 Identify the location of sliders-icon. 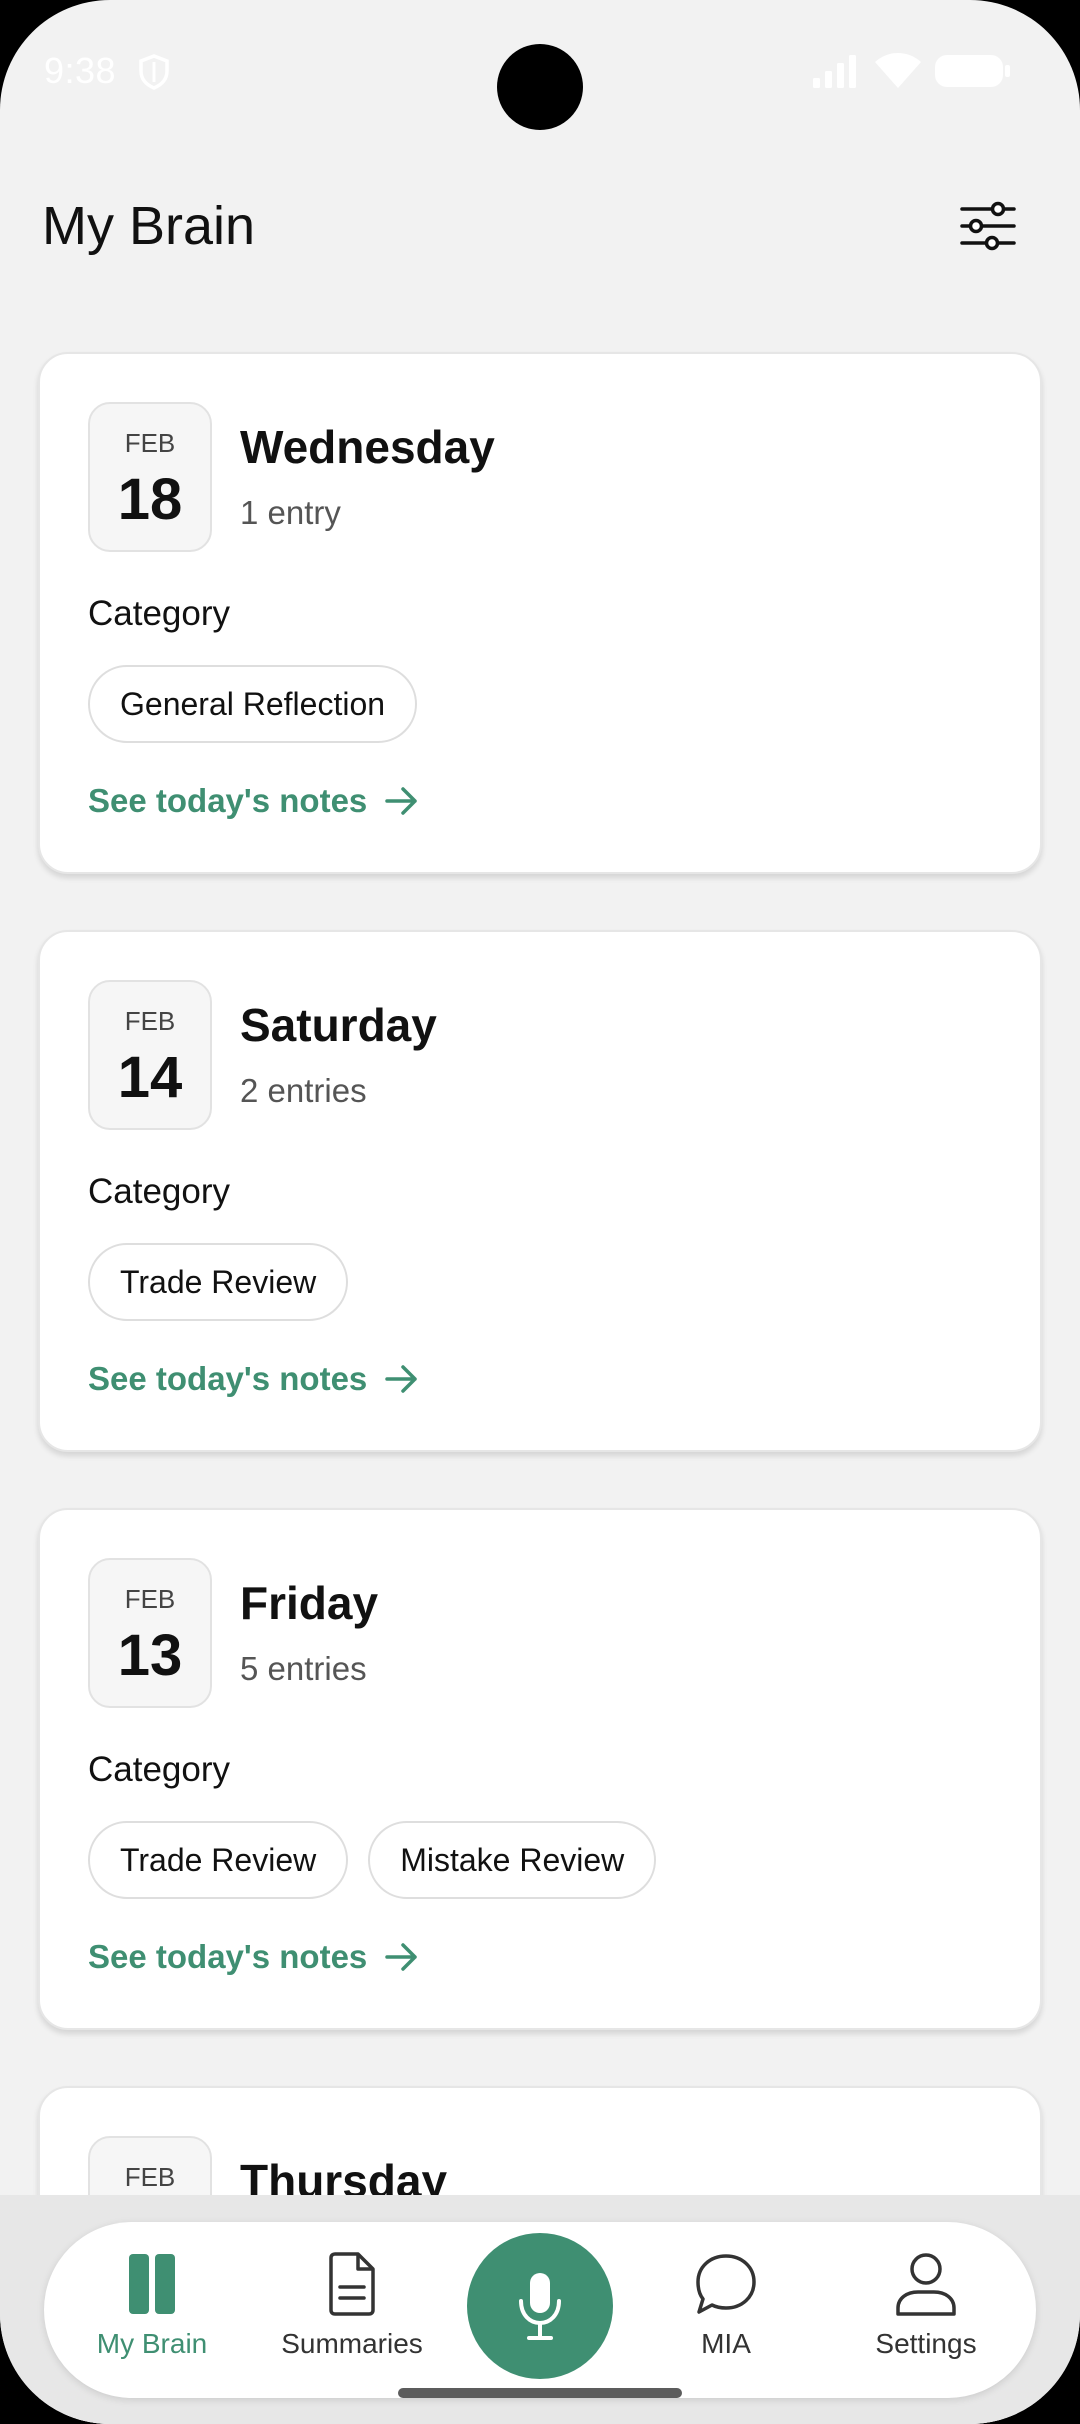
(988, 226).